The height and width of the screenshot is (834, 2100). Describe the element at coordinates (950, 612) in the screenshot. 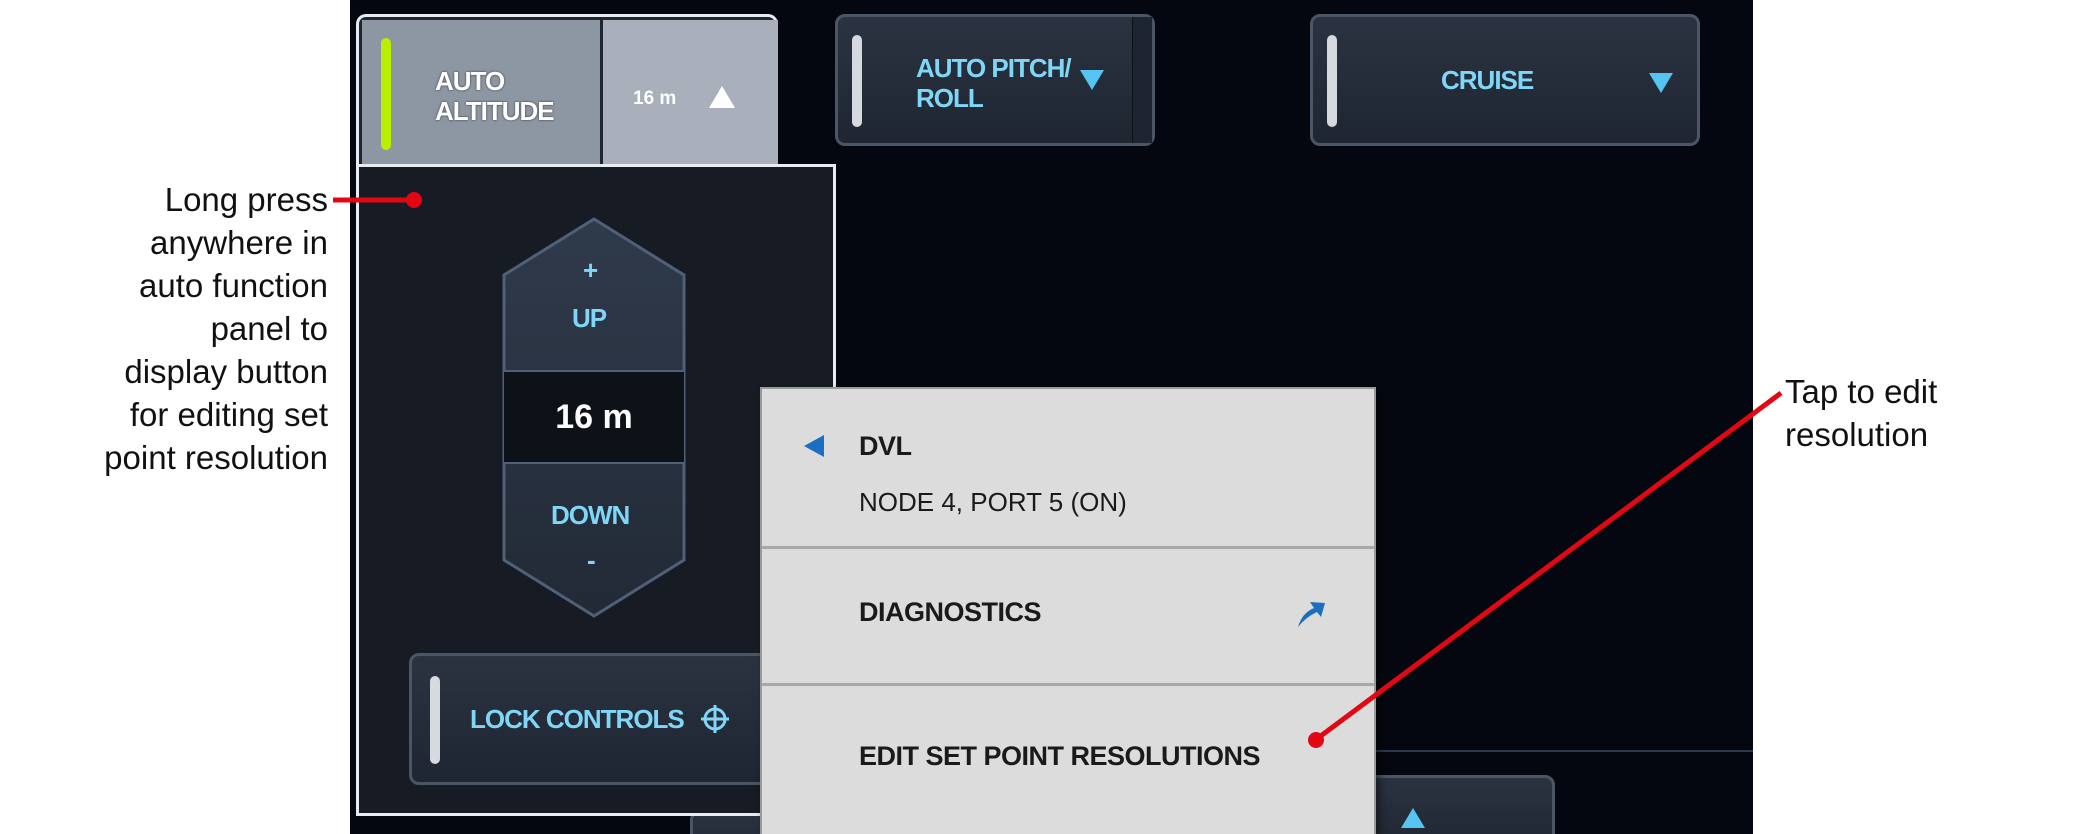

I see `diagnostics-label: DIAGNOSTICS` at that location.